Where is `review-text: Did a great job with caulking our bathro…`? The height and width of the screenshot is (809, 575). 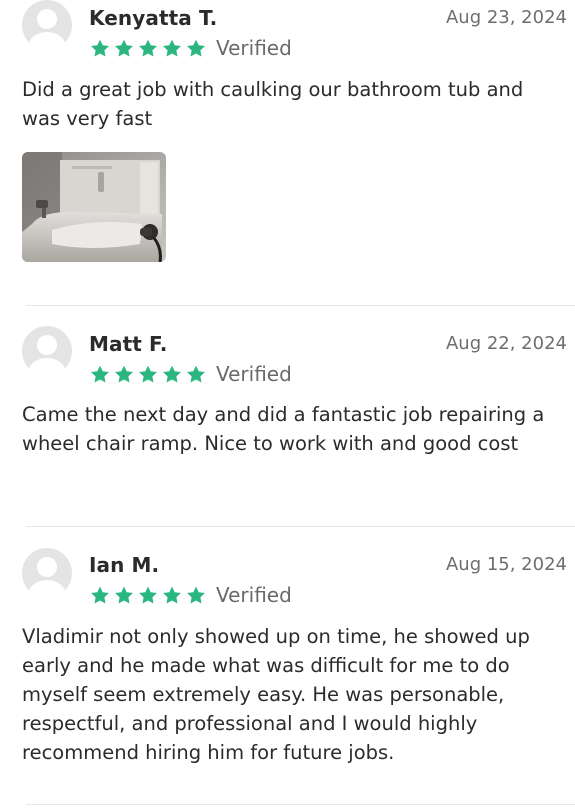 review-text: Did a great job with caulking our bathro… is located at coordinates (273, 104).